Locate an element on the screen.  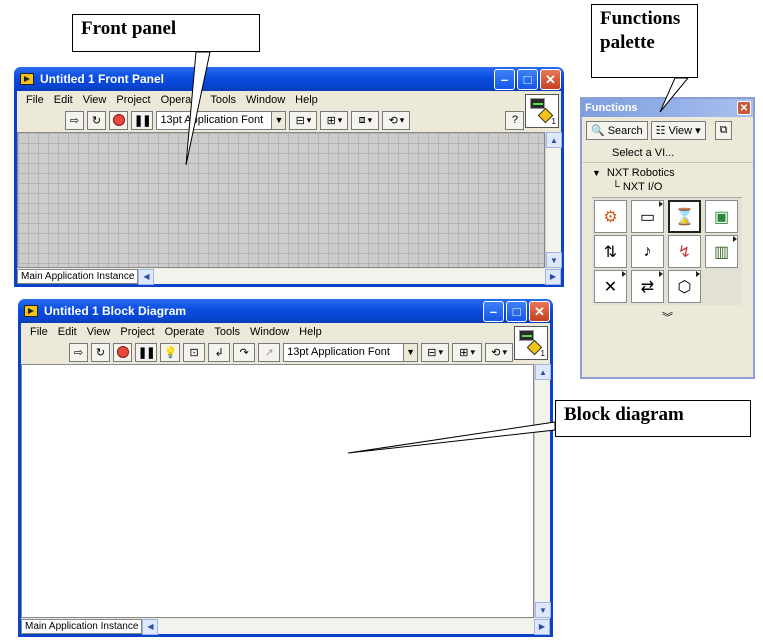
functions-palette-callout: Functions palette is located at coordinates (644, 41).